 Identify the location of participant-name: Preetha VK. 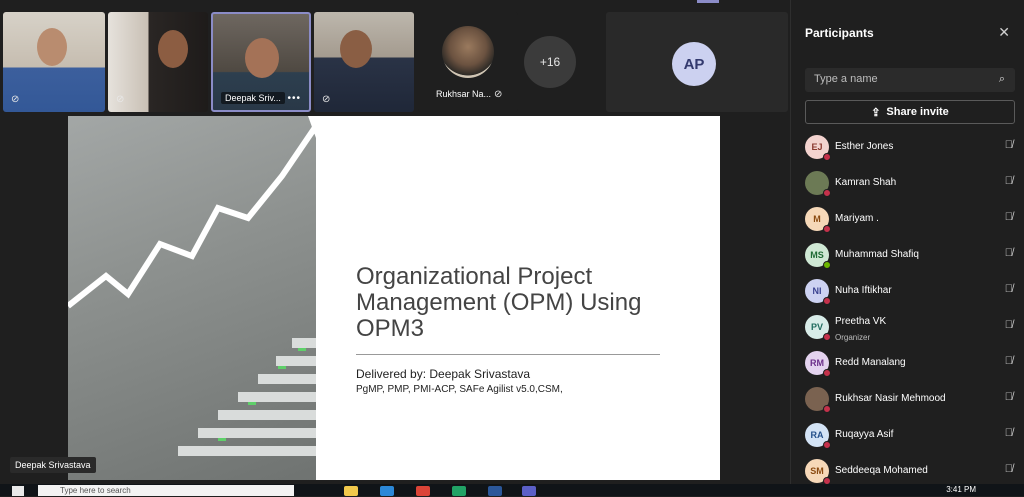
(861, 321).